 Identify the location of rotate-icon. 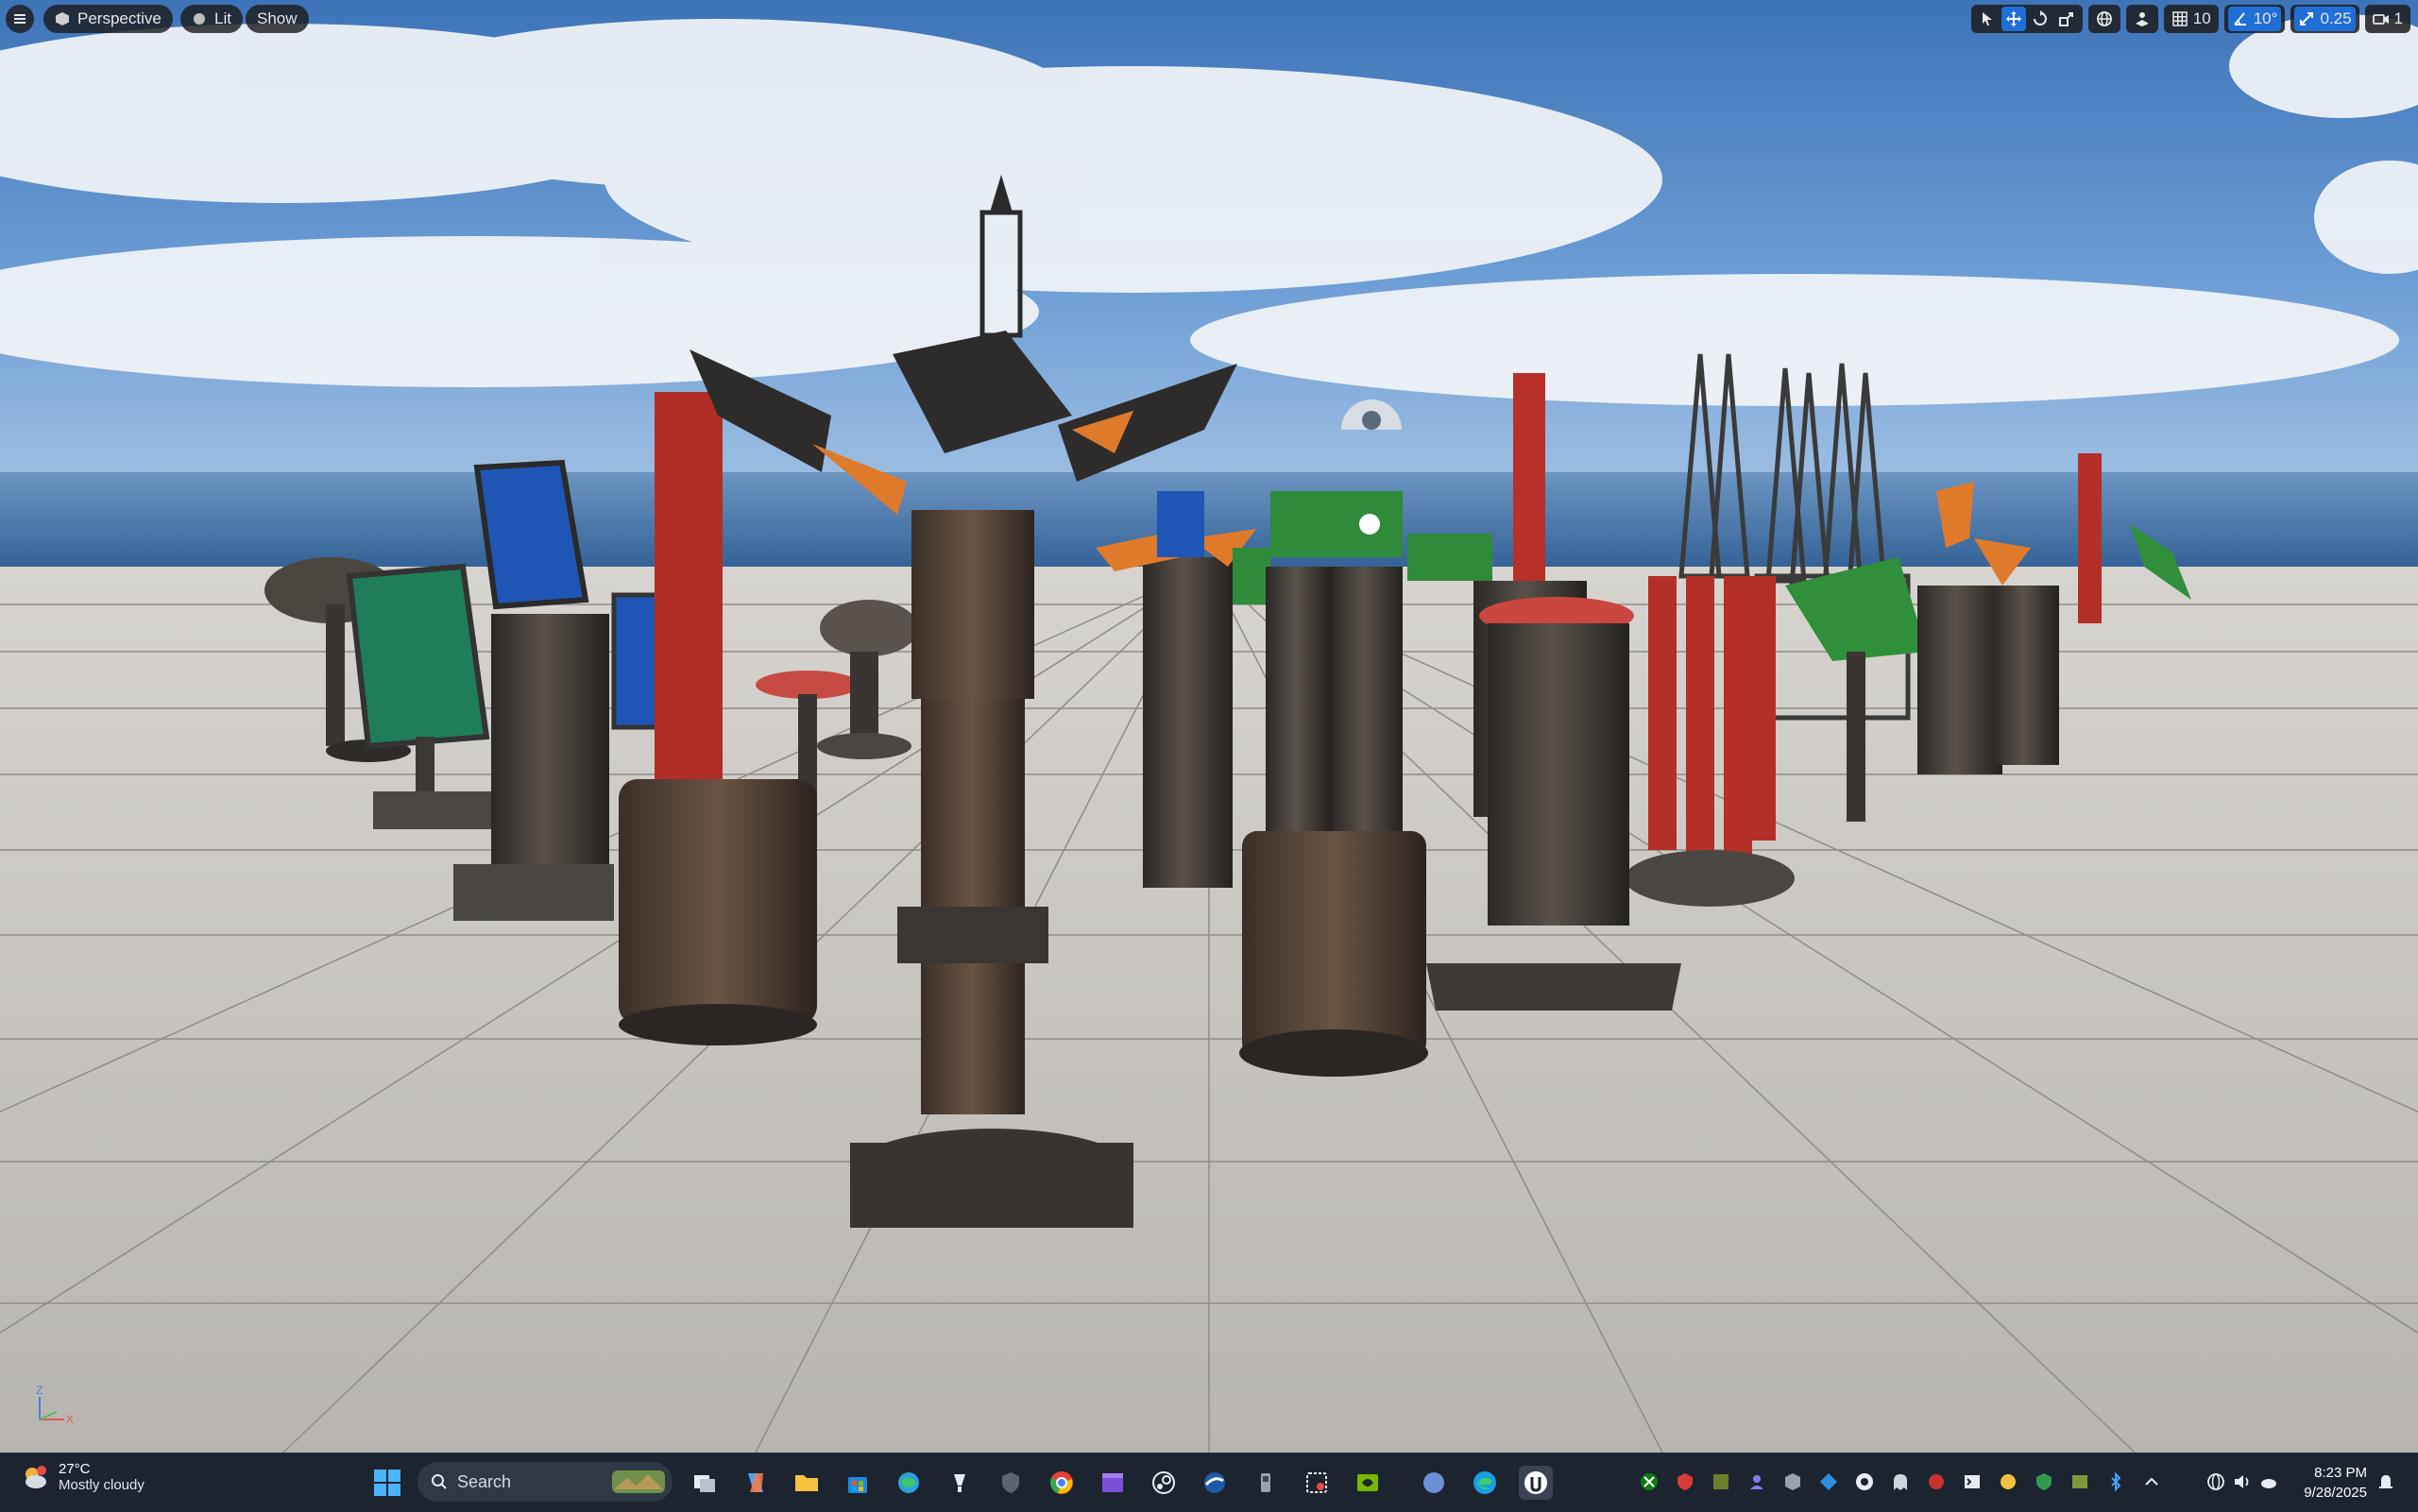
(2040, 17).